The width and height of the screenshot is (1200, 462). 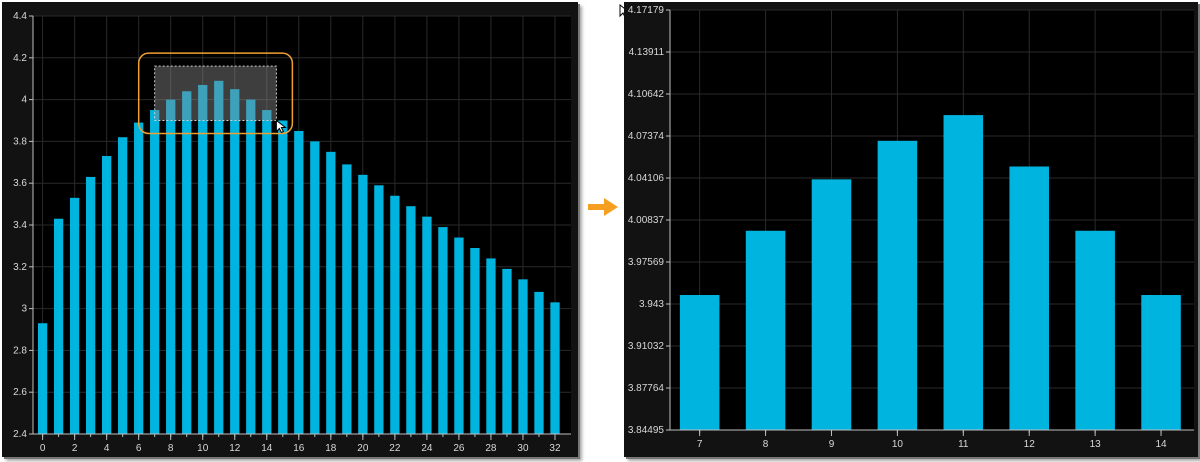 I want to click on left-y-tick-label: 2.6, so click(x=20, y=392).